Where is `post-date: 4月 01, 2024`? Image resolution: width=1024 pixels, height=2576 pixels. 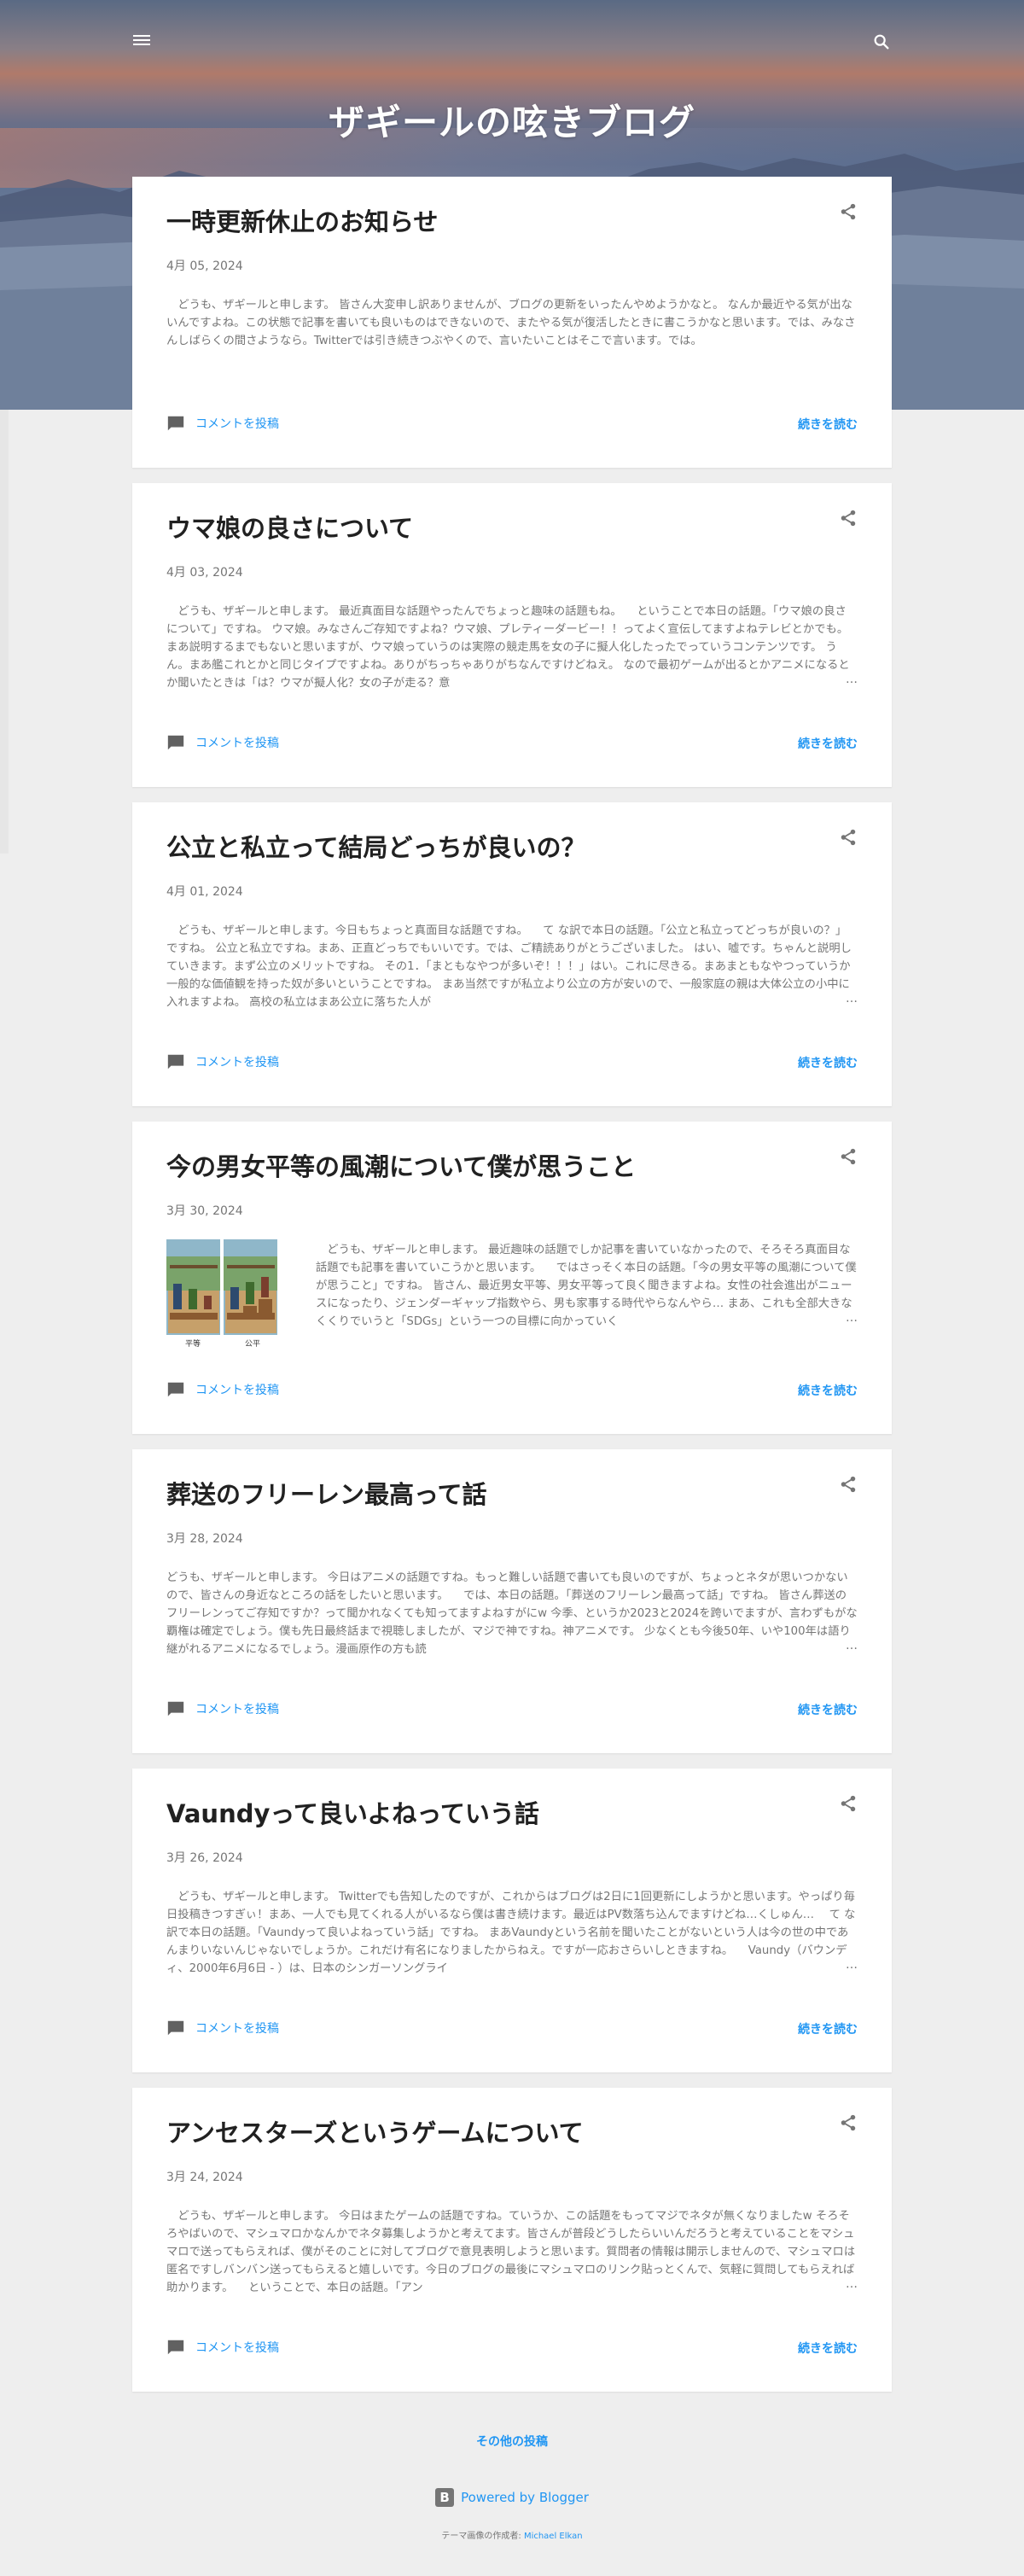 post-date: 4月 01, 2024 is located at coordinates (204, 891).